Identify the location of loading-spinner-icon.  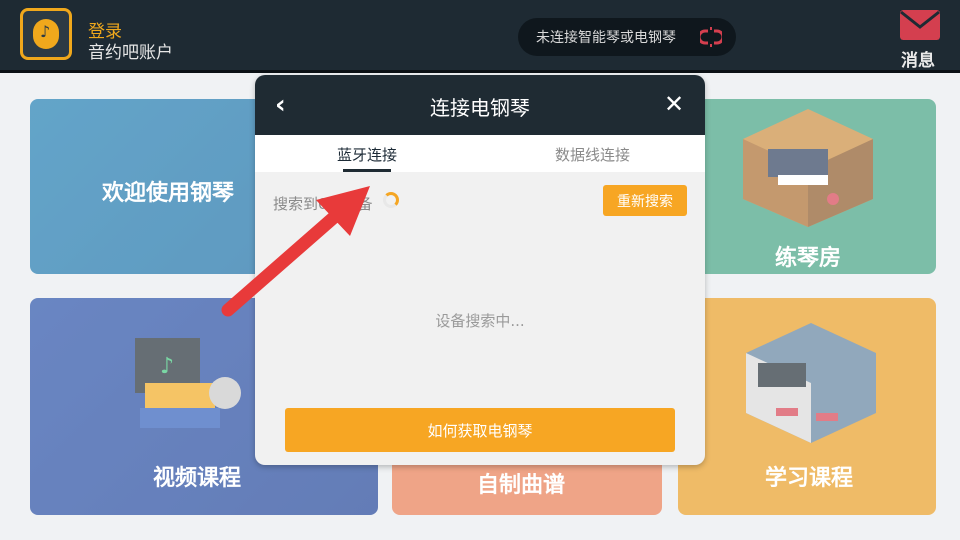
(391, 200).